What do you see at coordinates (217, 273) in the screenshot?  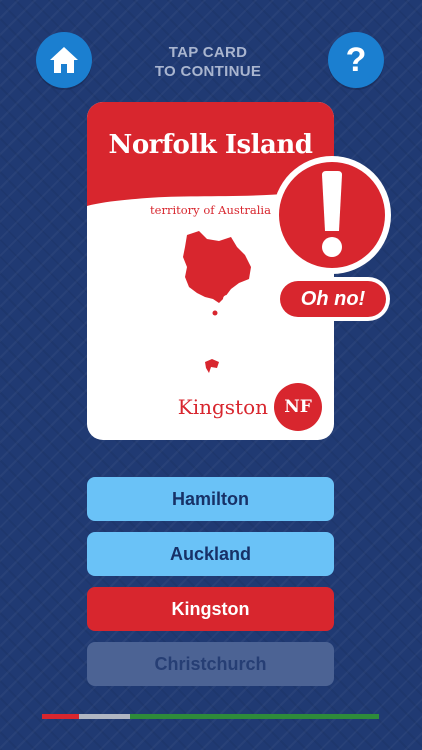 I see `island-map-icon` at bounding box center [217, 273].